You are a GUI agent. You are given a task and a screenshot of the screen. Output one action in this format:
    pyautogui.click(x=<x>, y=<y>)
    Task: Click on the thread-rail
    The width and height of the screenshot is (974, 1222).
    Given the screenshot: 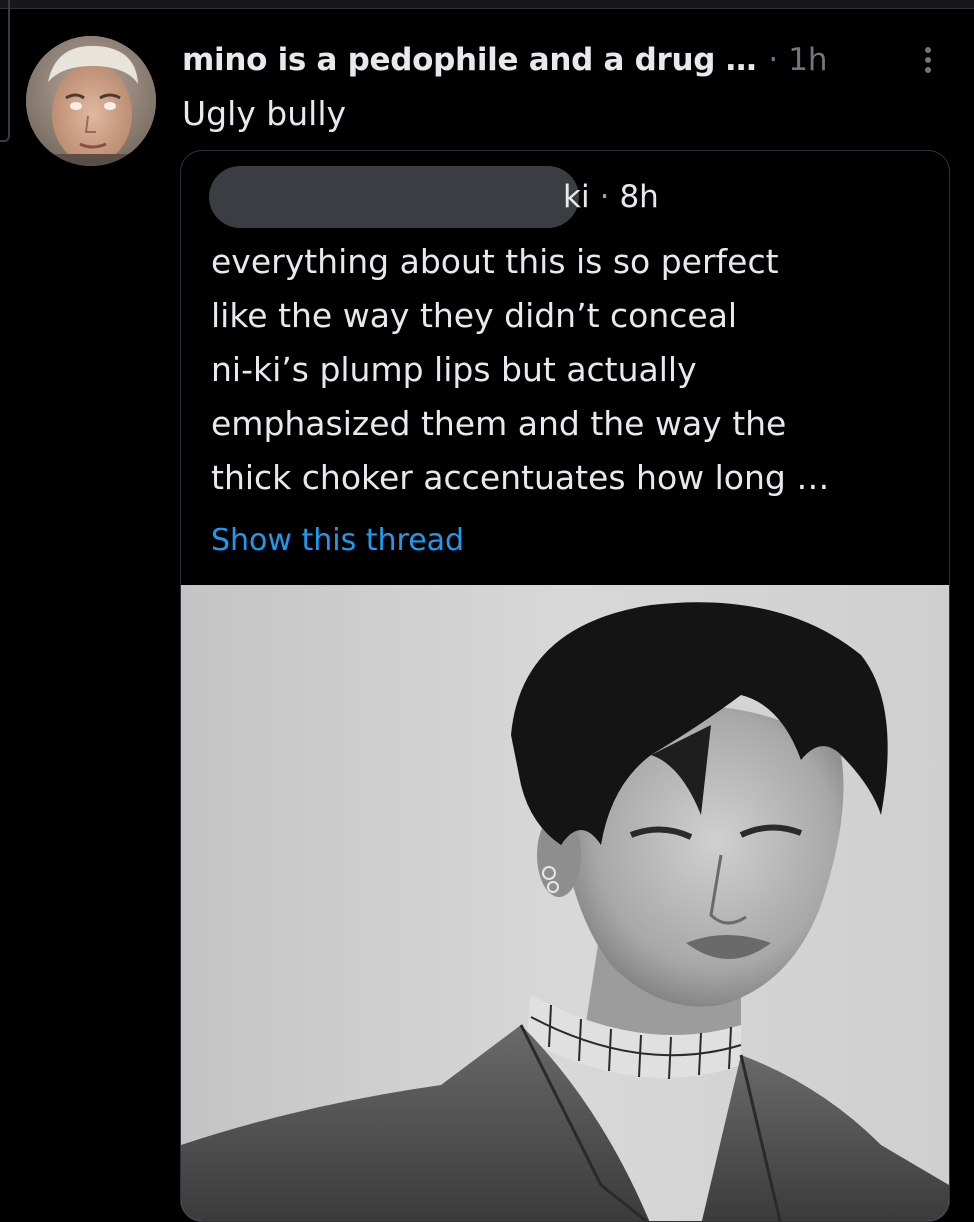 What is the action you would take?
    pyautogui.click(x=5, y=71)
    